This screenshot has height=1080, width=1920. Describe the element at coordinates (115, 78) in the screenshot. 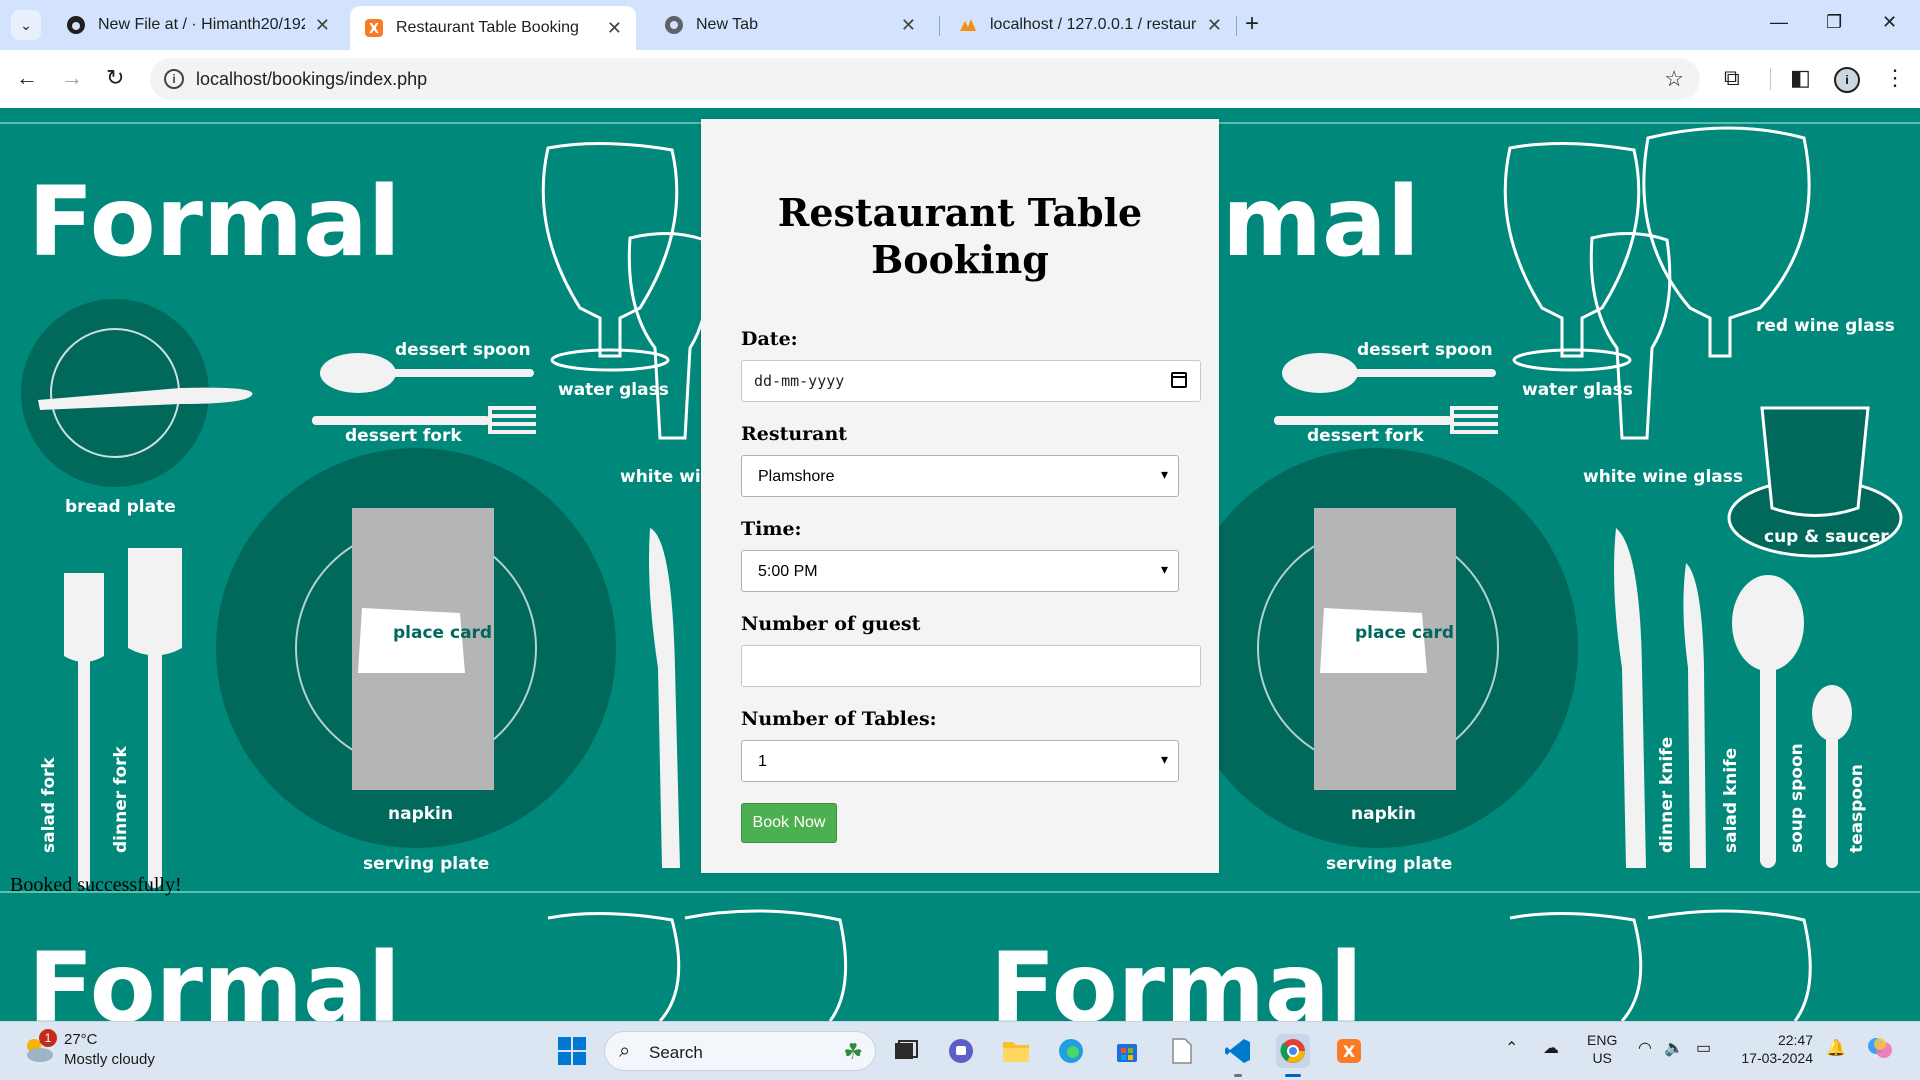

I see `reload-icon: ↻` at that location.